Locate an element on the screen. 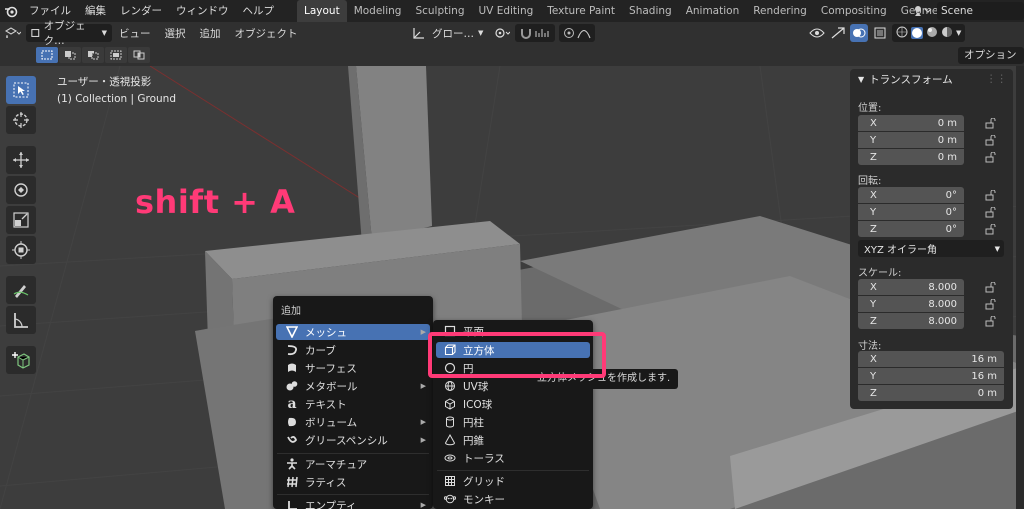 This screenshot has width=1024, height=509. tab-animation: Animation is located at coordinates (713, 11).